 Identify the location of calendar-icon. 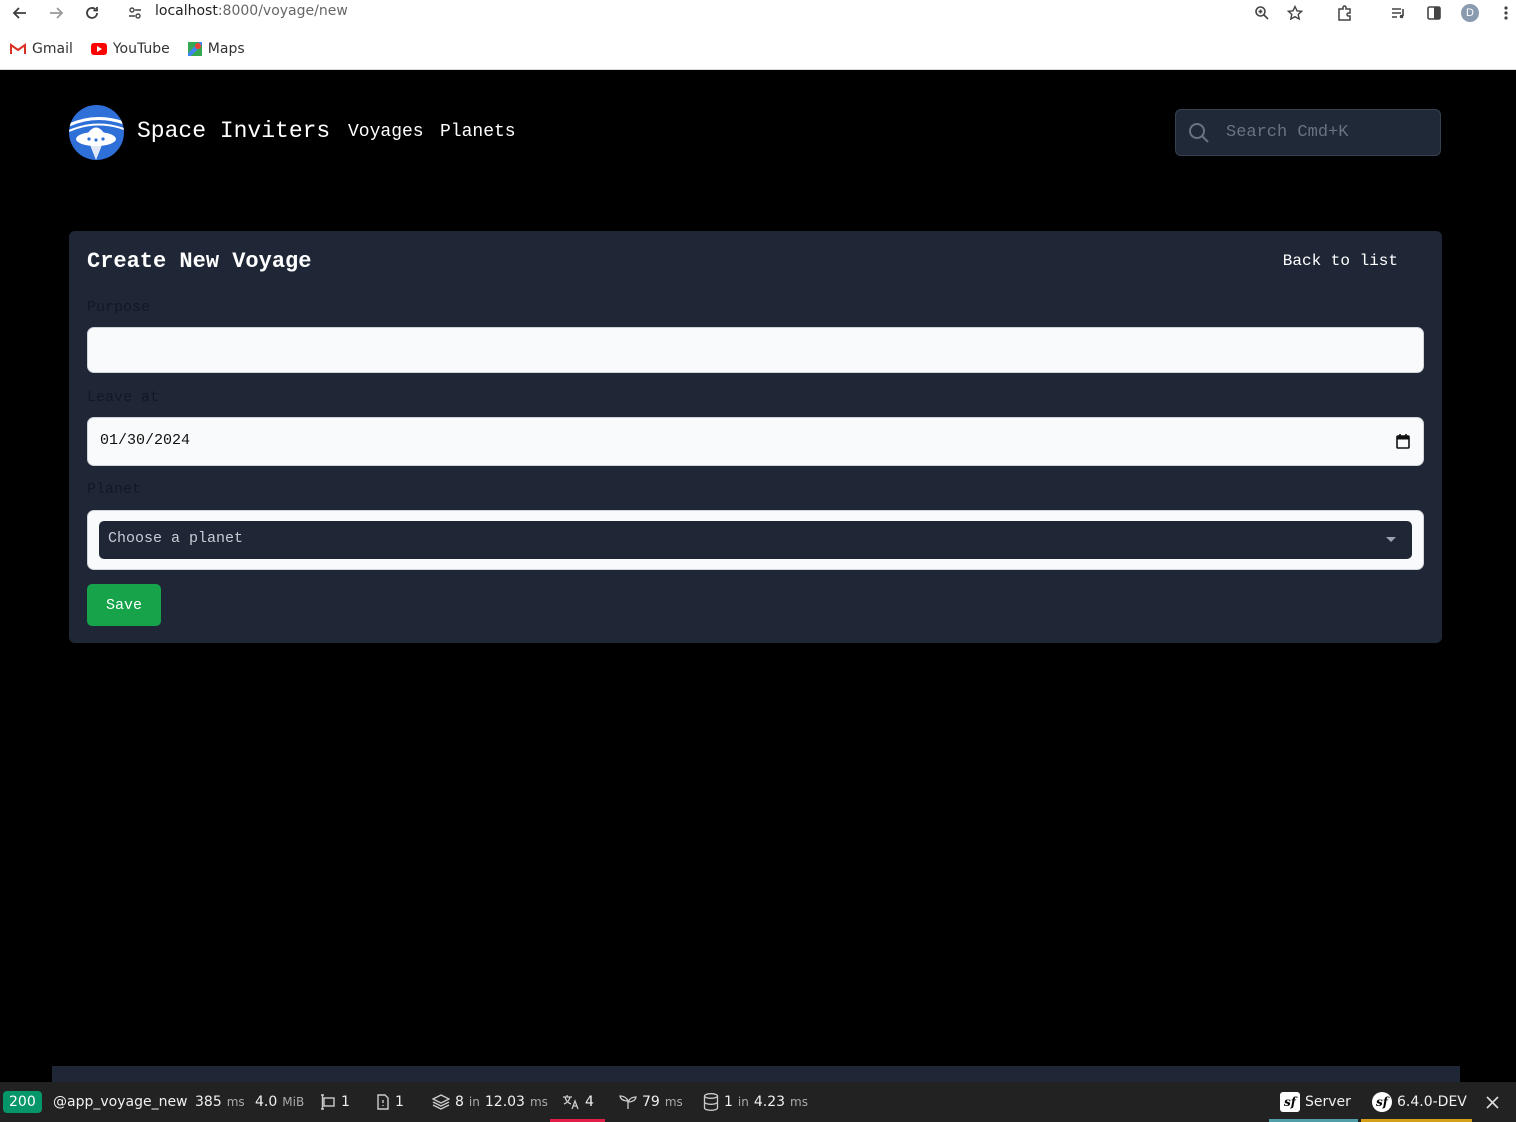
(1403, 441).